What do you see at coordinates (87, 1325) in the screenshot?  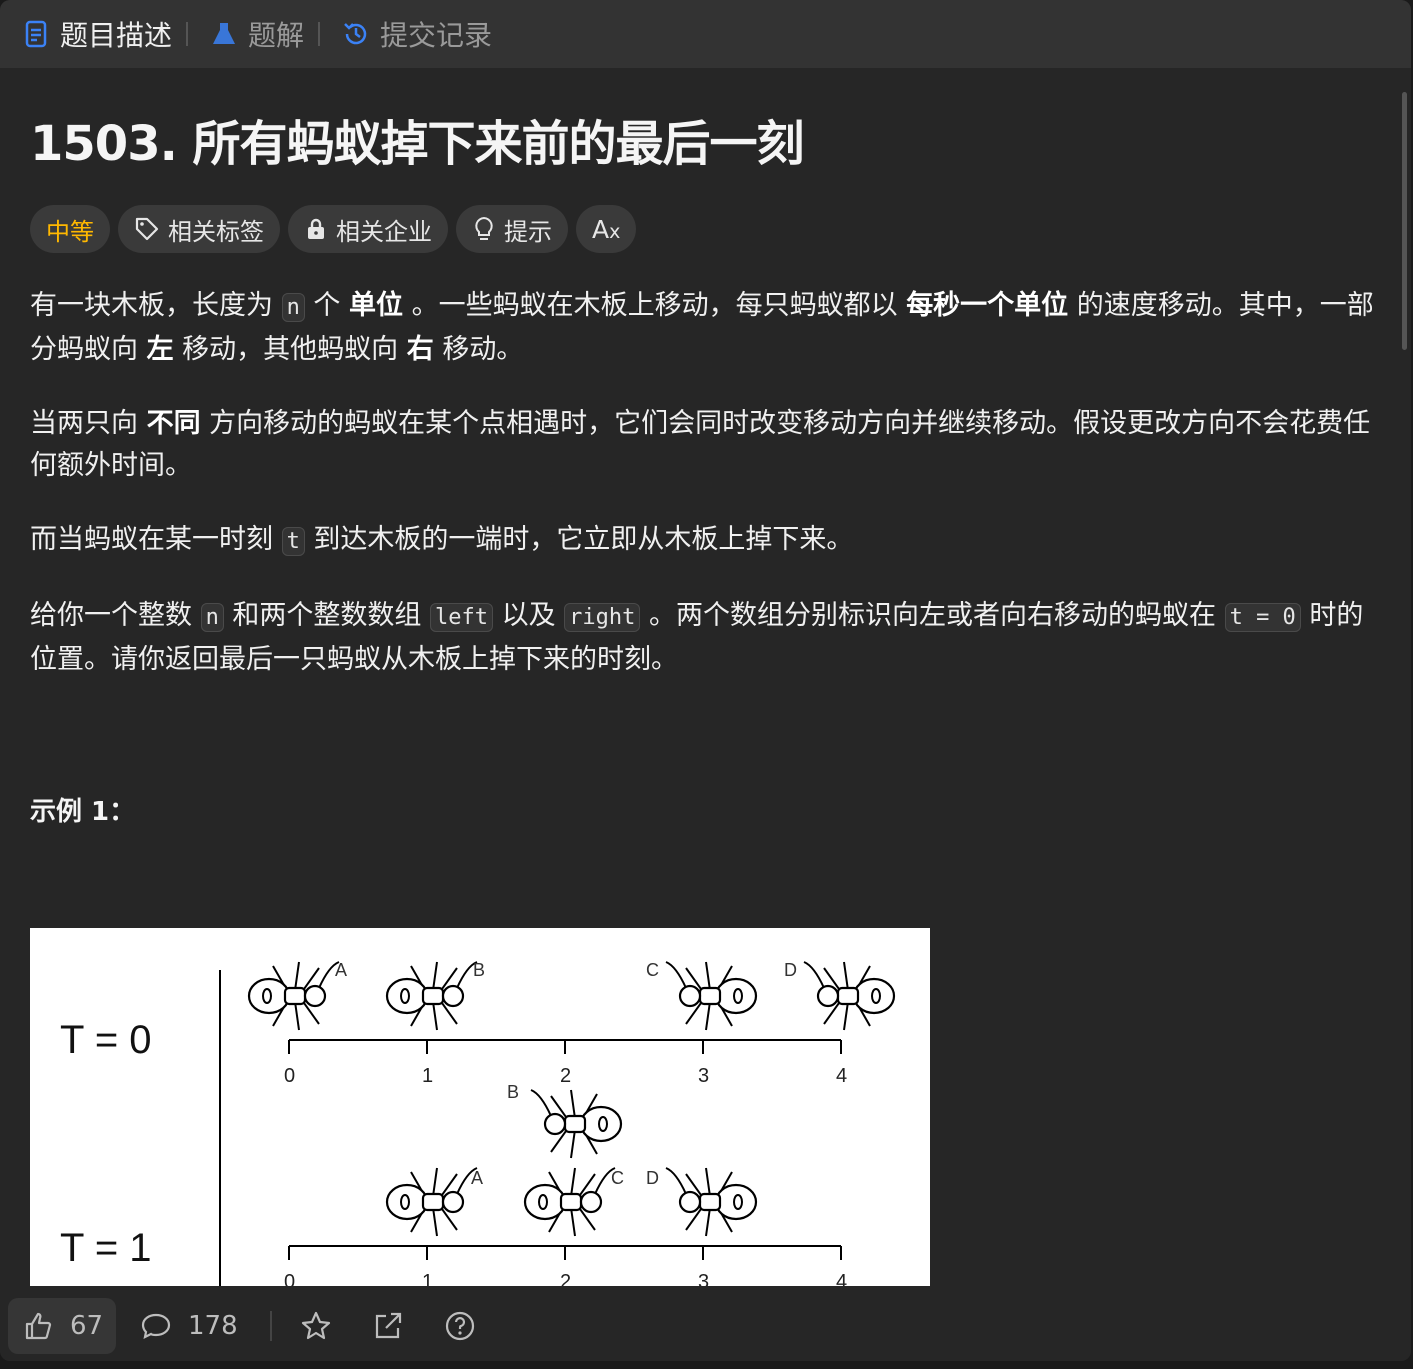 I see `like-count: 67` at bounding box center [87, 1325].